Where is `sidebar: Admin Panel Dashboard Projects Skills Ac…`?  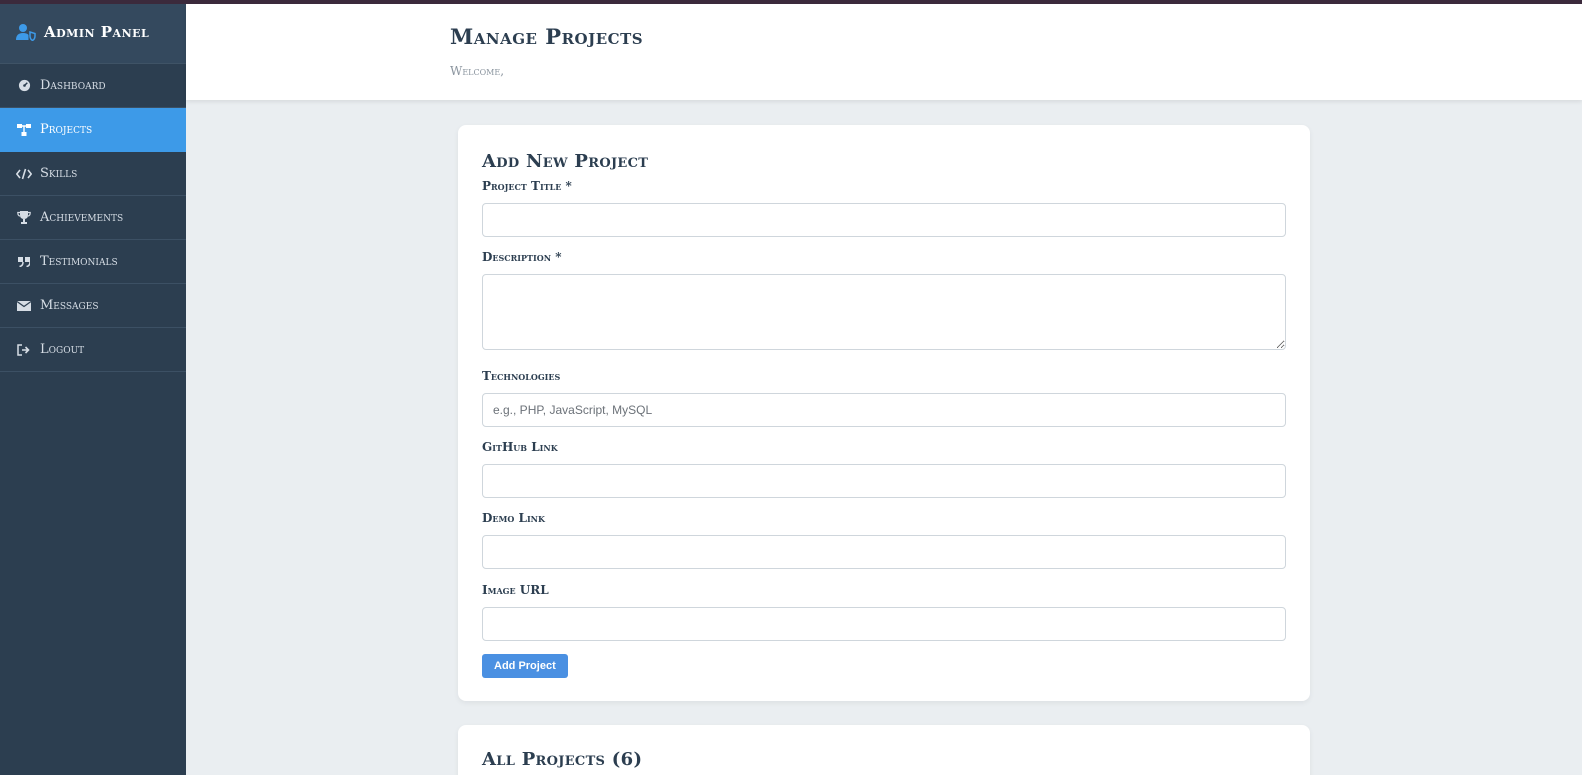
sidebar: Admin Panel Dashboard Projects Skills Ac… is located at coordinates (93, 387).